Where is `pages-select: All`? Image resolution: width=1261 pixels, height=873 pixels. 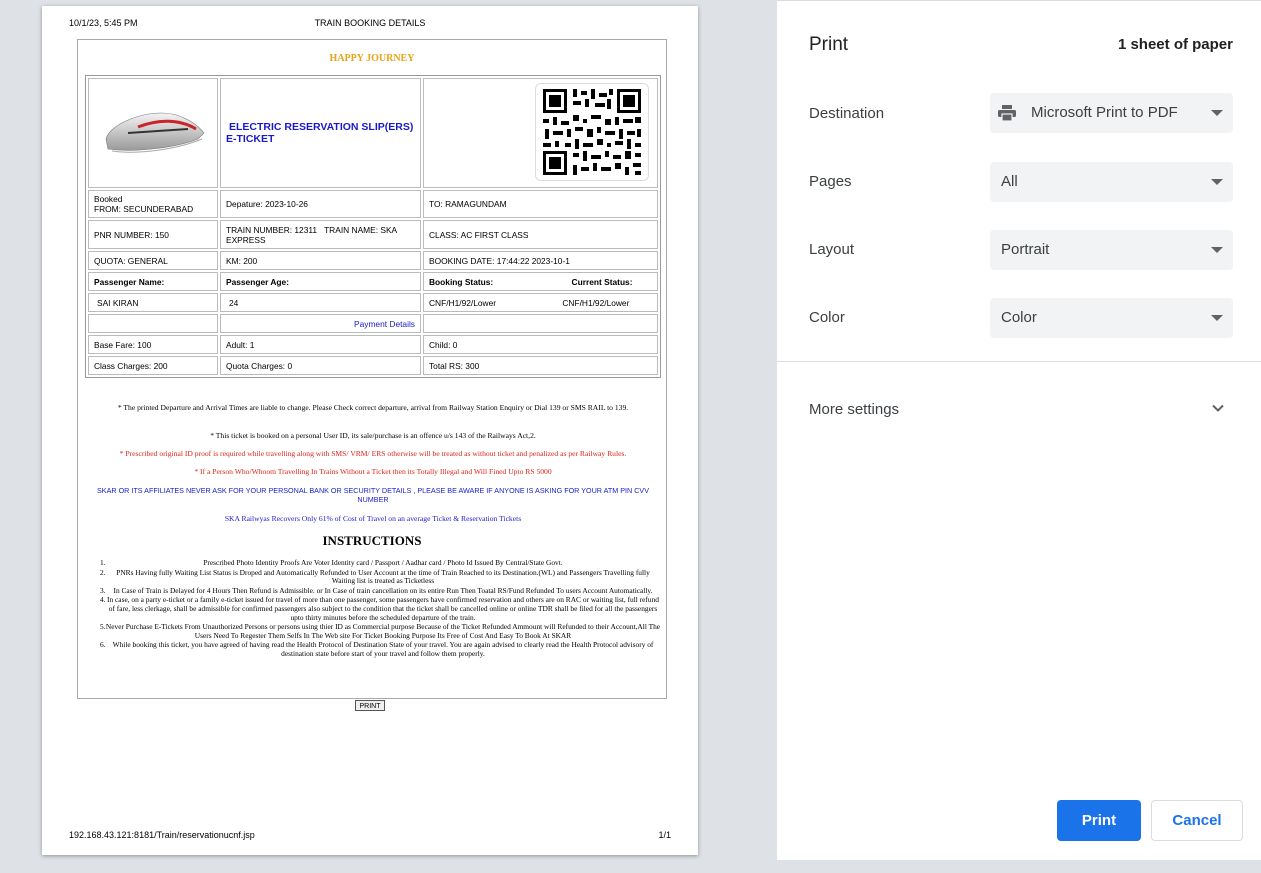
pages-select: All is located at coordinates (1111, 182).